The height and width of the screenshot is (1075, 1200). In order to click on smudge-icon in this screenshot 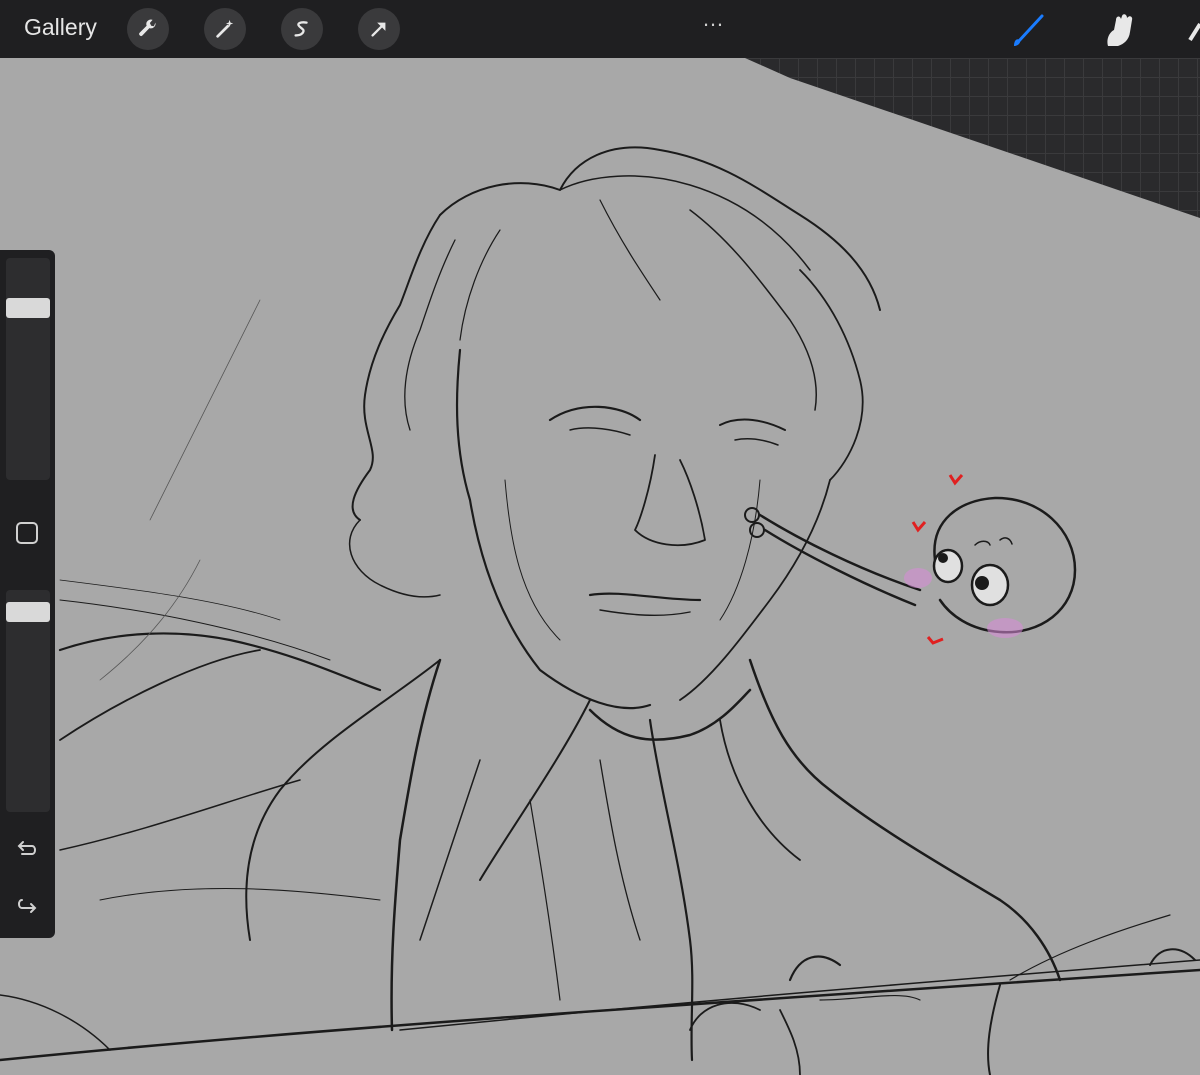, I will do `click(1120, 32)`.